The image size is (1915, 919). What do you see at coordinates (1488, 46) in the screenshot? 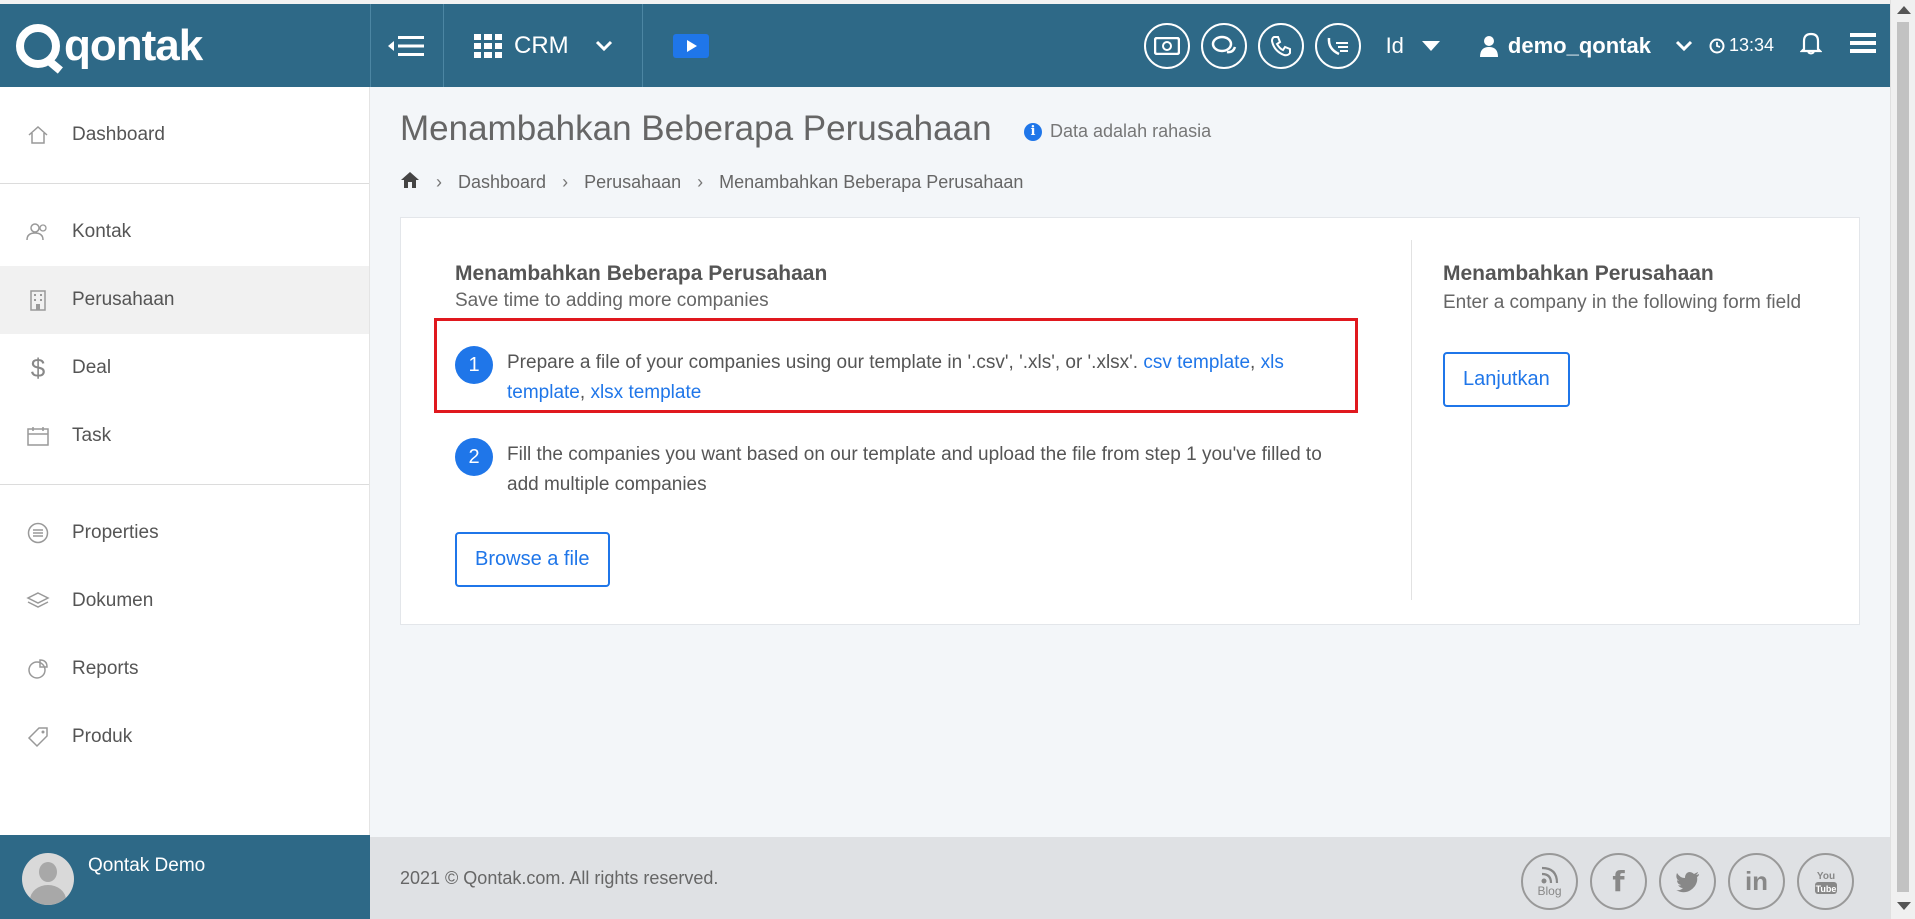
I see `user-icon` at bounding box center [1488, 46].